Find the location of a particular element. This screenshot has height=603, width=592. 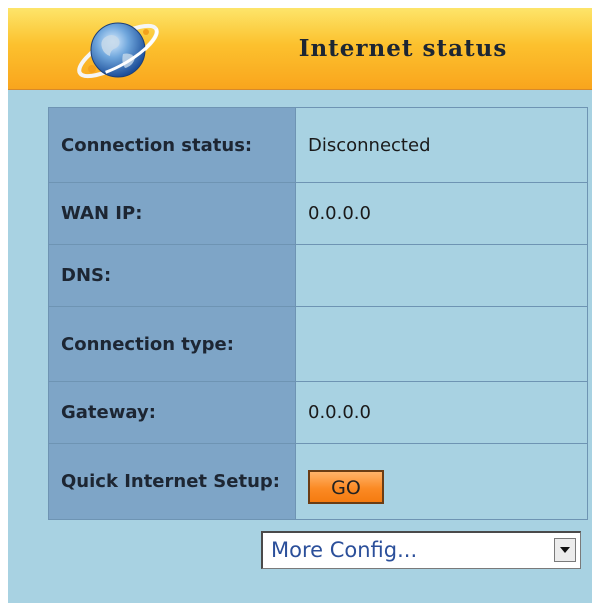

table-row: Connection type: is located at coordinates (318, 344).